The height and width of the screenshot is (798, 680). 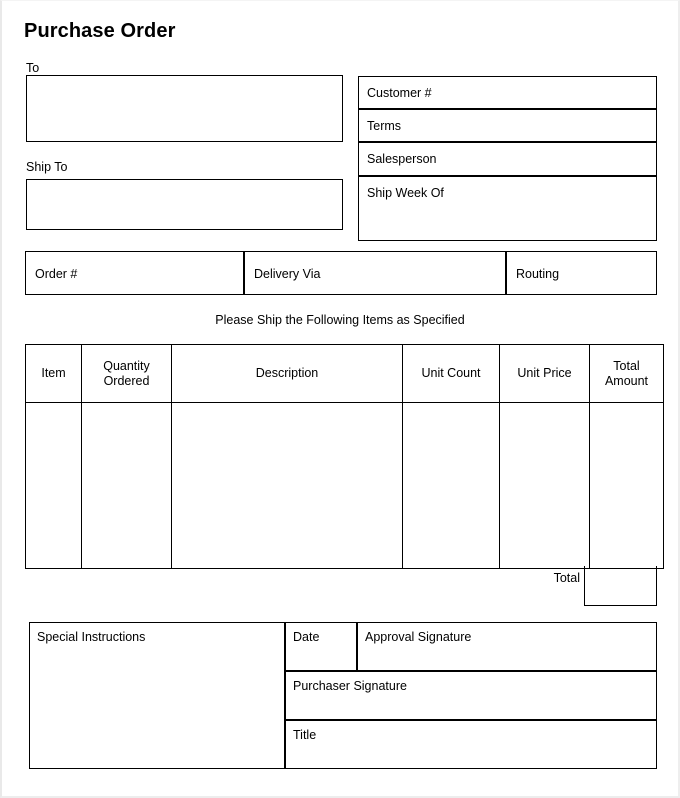 What do you see at coordinates (544, 373) in the screenshot?
I see `column-header-unit-price: Unit Price` at bounding box center [544, 373].